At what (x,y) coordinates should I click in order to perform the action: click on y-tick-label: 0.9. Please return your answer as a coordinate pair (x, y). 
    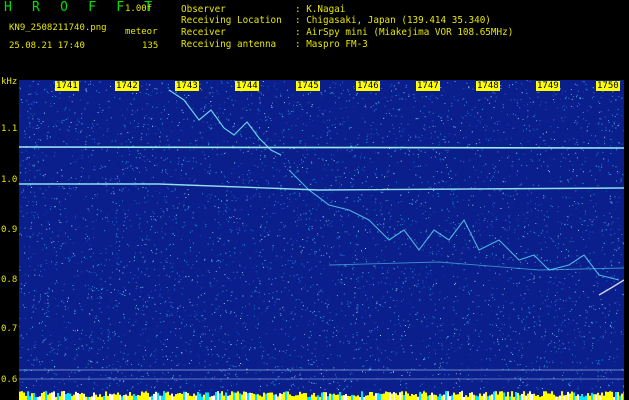
    Looking at the image, I should click on (9, 230).